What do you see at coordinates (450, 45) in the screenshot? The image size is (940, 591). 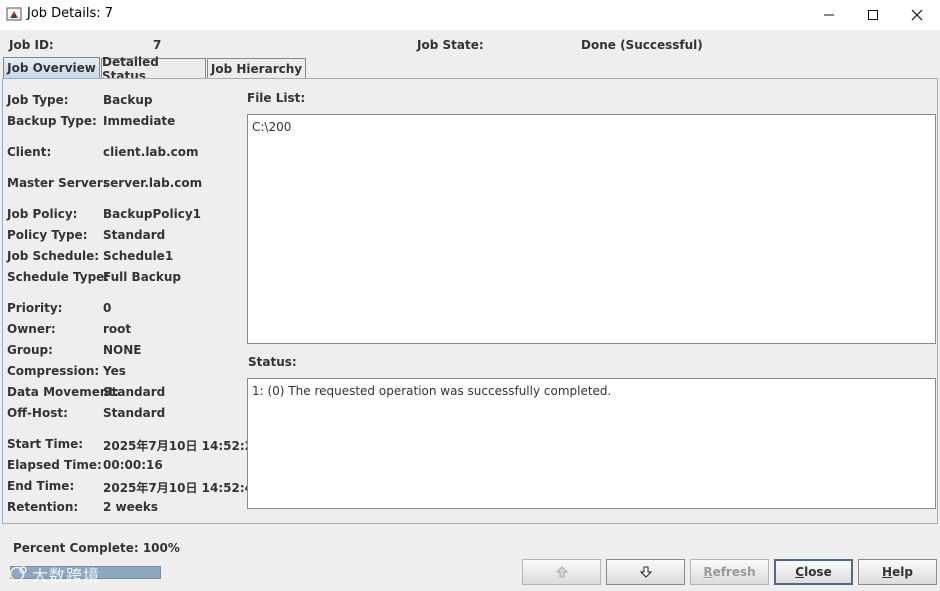 I see `job-state-label: Job State:` at bounding box center [450, 45].